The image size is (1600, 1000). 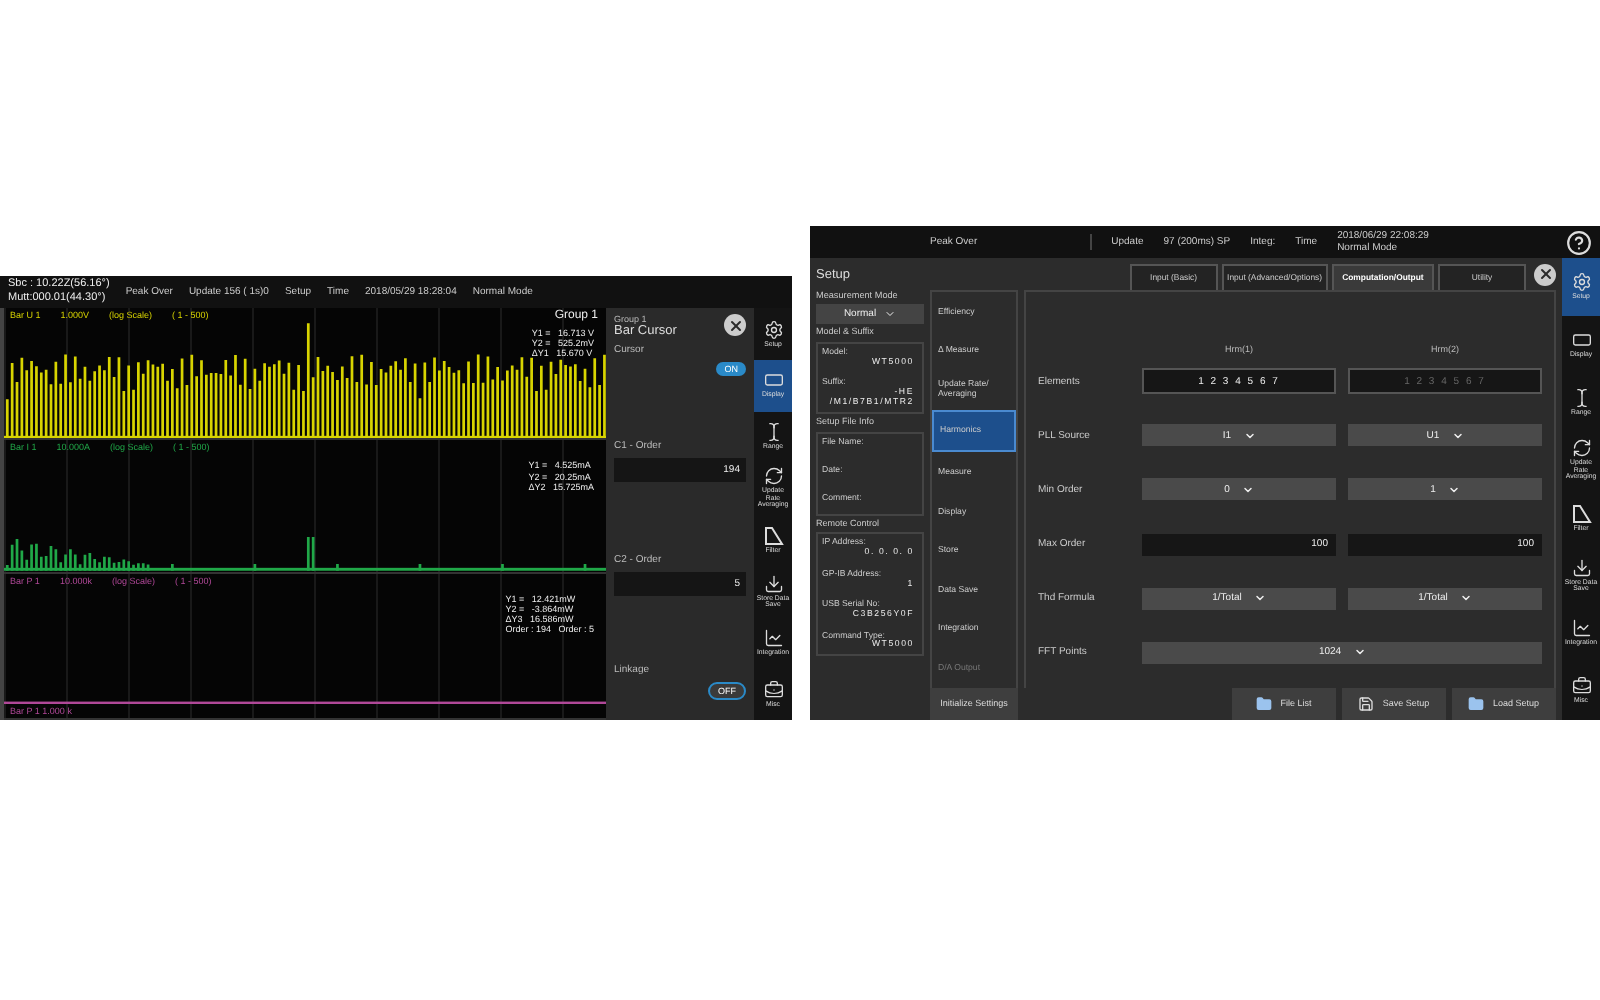 I want to click on help-icon, so click(x=1579, y=242).